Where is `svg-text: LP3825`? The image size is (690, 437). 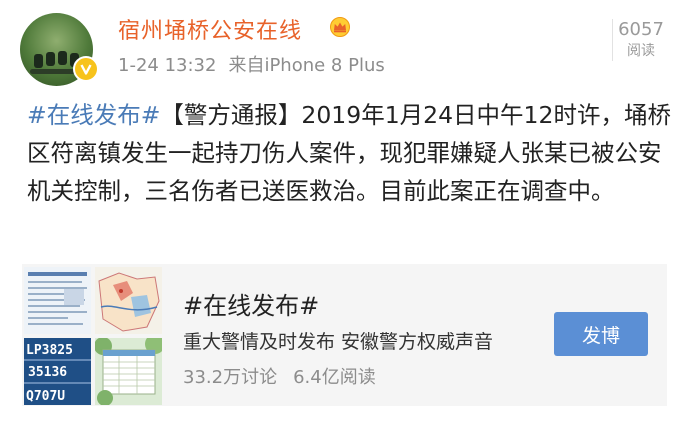
svg-text: LP3825 is located at coordinates (49, 350).